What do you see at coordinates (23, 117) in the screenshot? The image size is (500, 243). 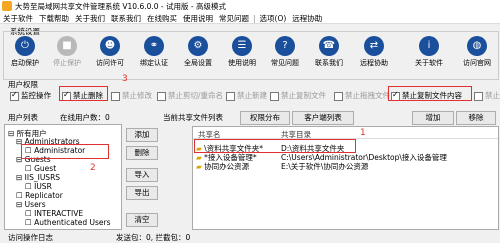 I see `user-list-header: 用户列表` at bounding box center [23, 117].